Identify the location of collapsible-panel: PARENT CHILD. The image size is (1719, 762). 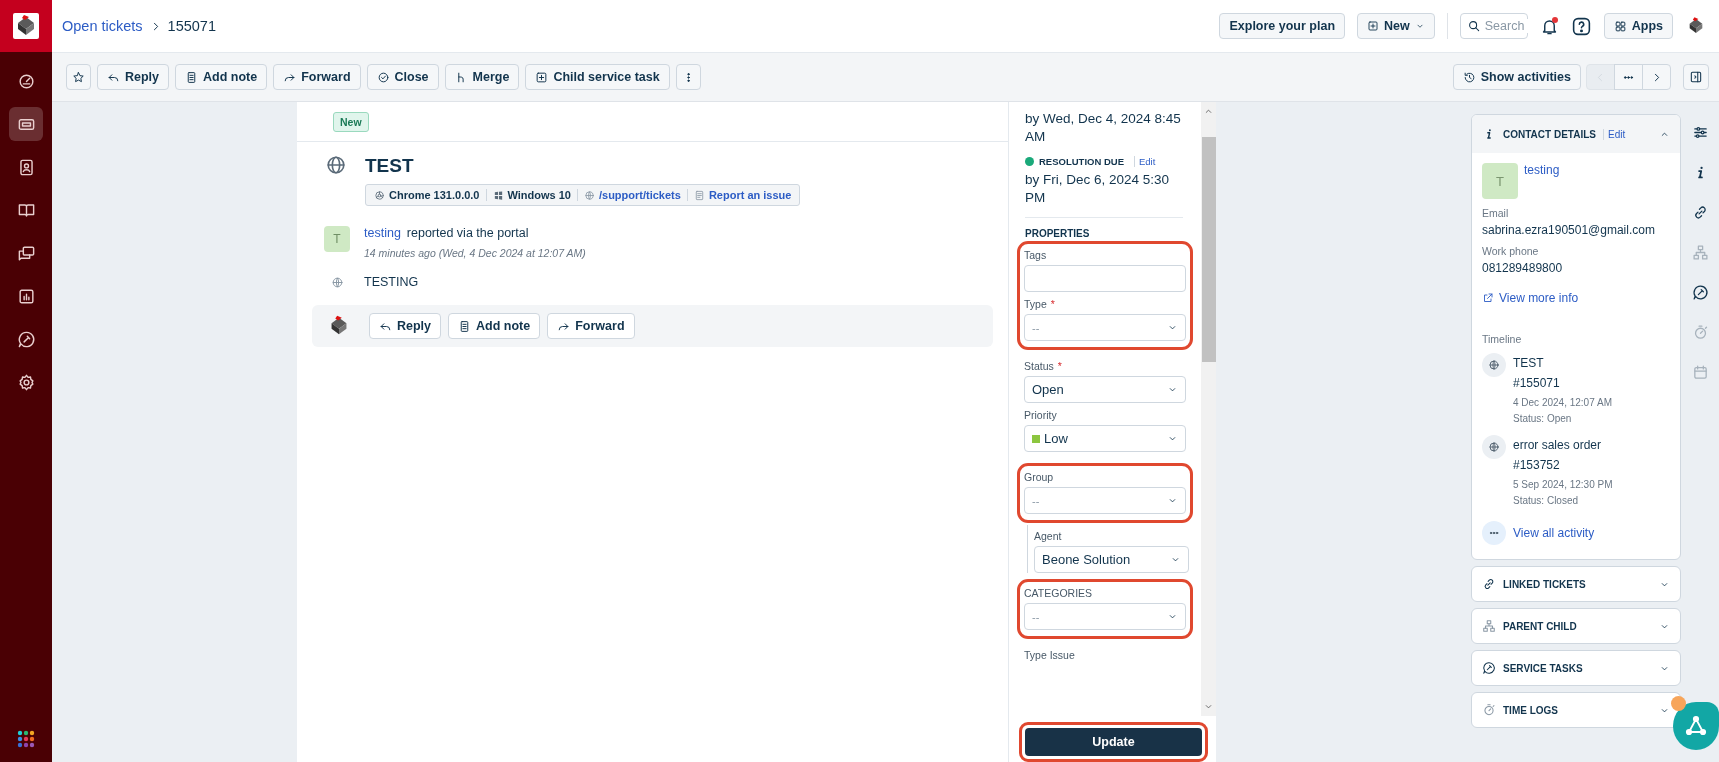
(1576, 626).